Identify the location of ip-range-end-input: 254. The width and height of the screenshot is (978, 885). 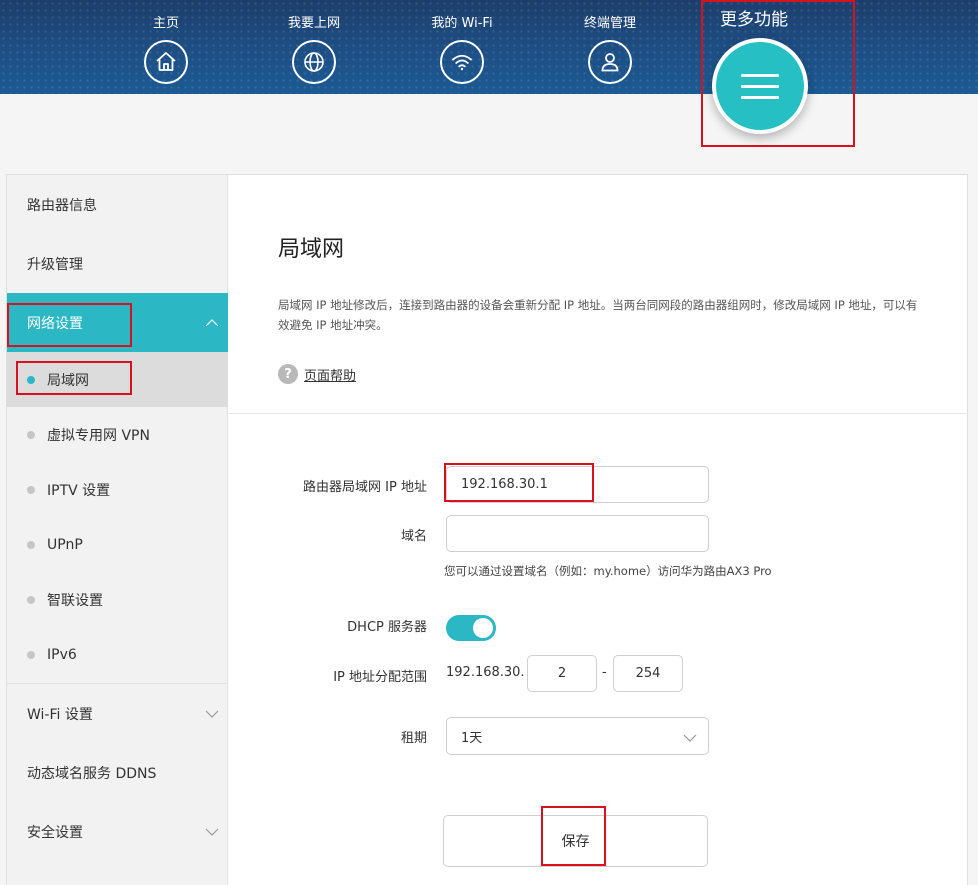
(648, 673).